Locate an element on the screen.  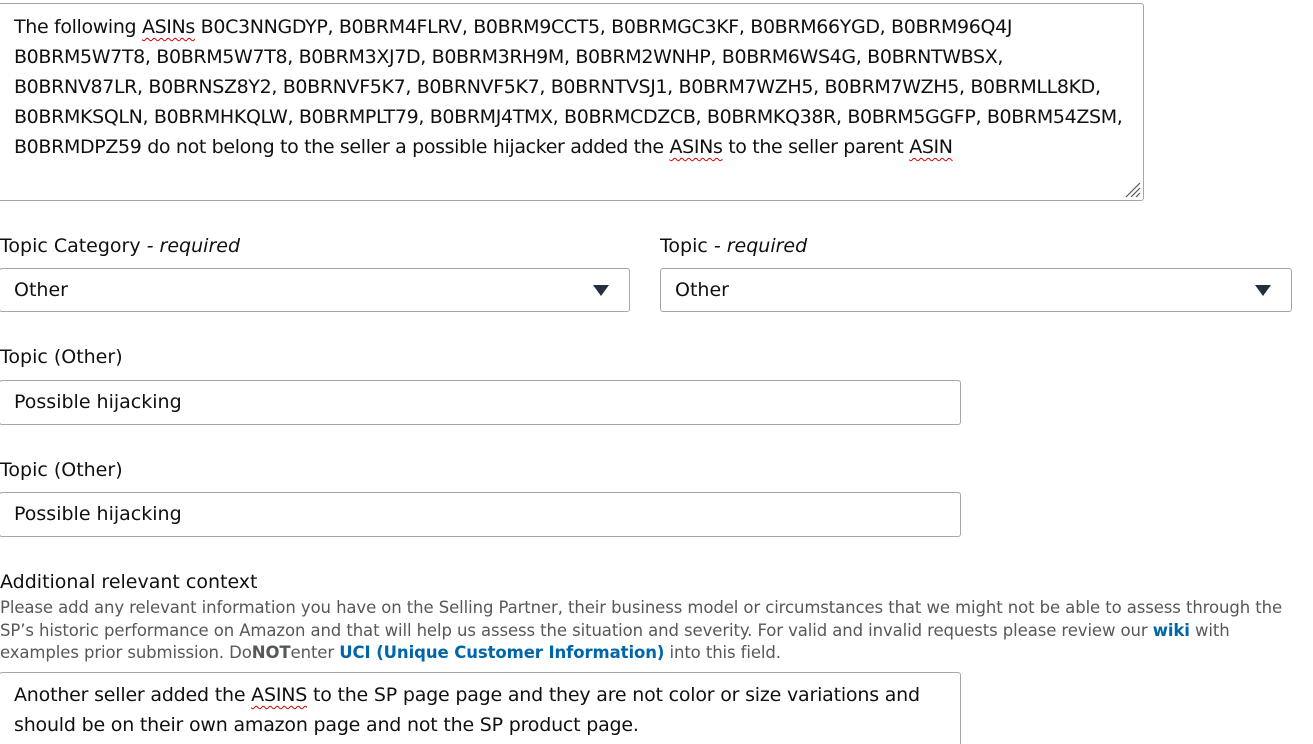
topic-other-label: Topic (Other) is located at coordinates (61, 357).